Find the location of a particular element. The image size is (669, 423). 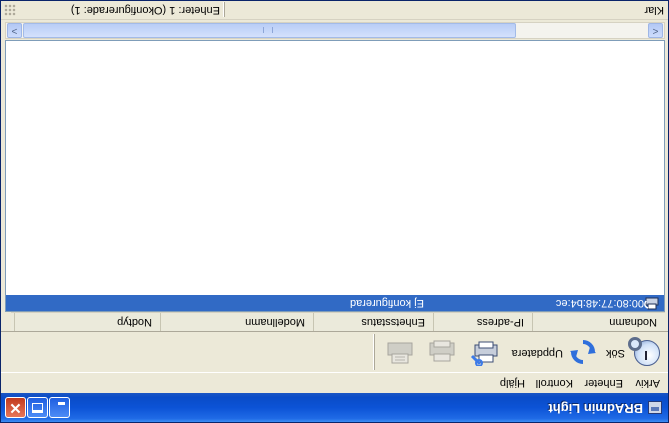

printer-status-icon is located at coordinates (400, 353).